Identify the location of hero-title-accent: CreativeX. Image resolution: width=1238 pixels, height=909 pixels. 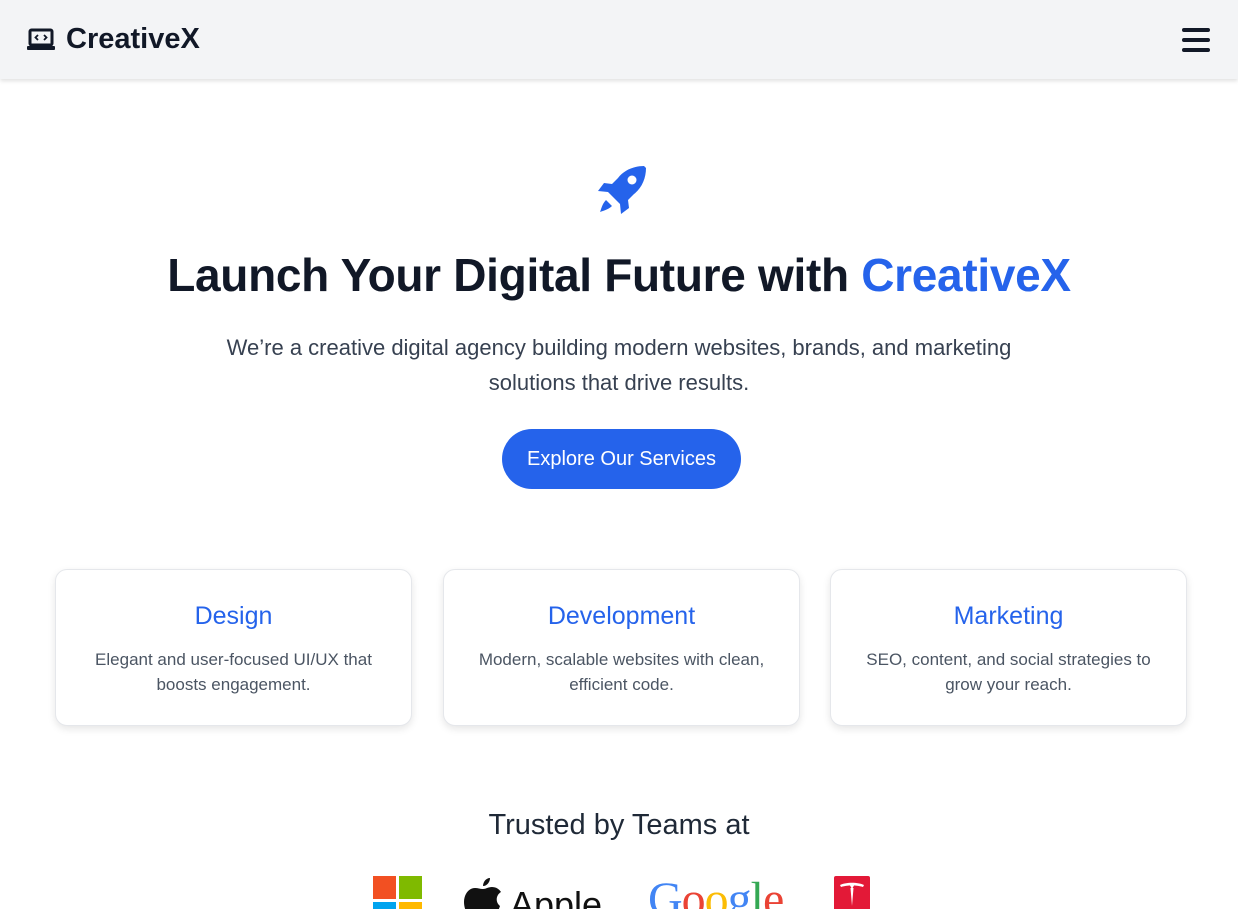
(966, 275).